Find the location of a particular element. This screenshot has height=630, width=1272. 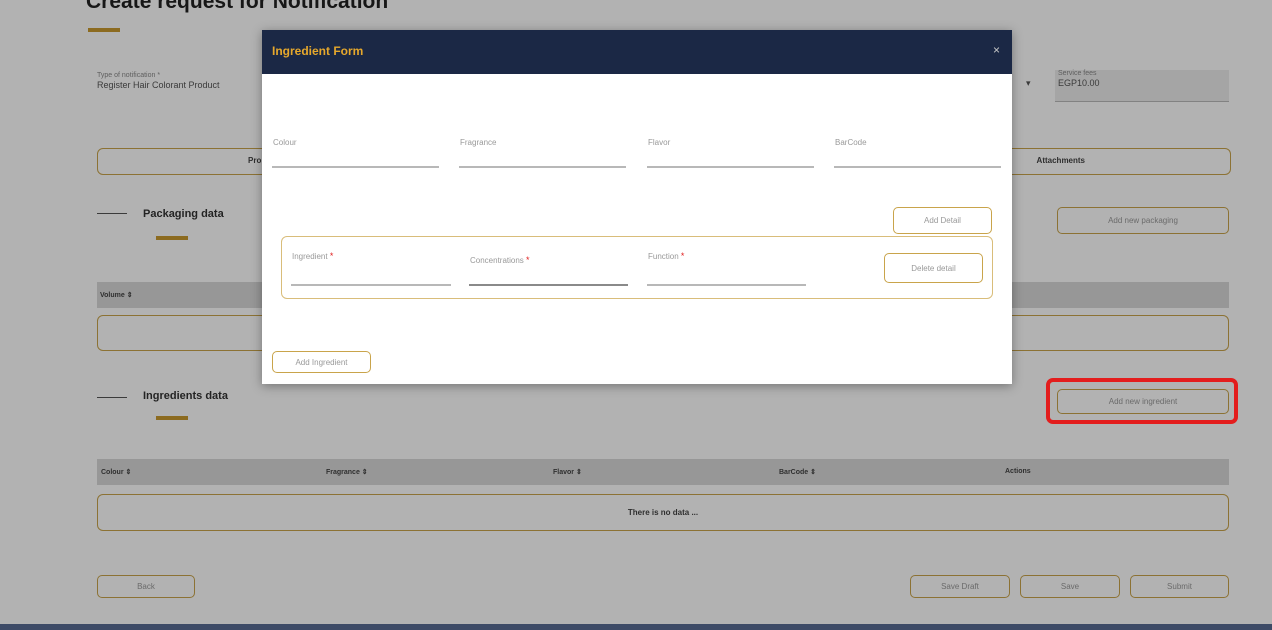

function-label-wrap: Function * is located at coordinates (666, 256).